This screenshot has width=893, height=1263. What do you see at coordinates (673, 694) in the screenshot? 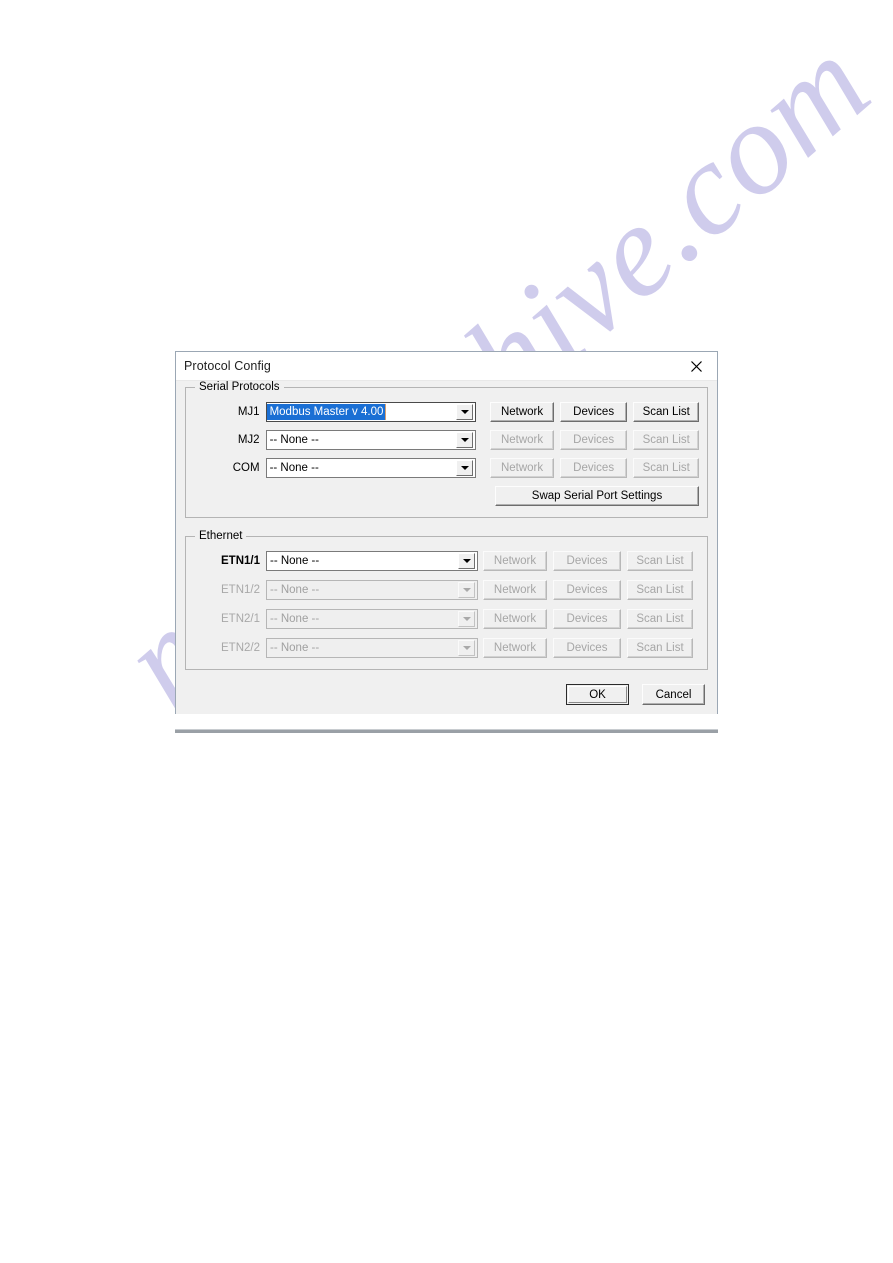
I see `cancel-button: Cancel` at bounding box center [673, 694].